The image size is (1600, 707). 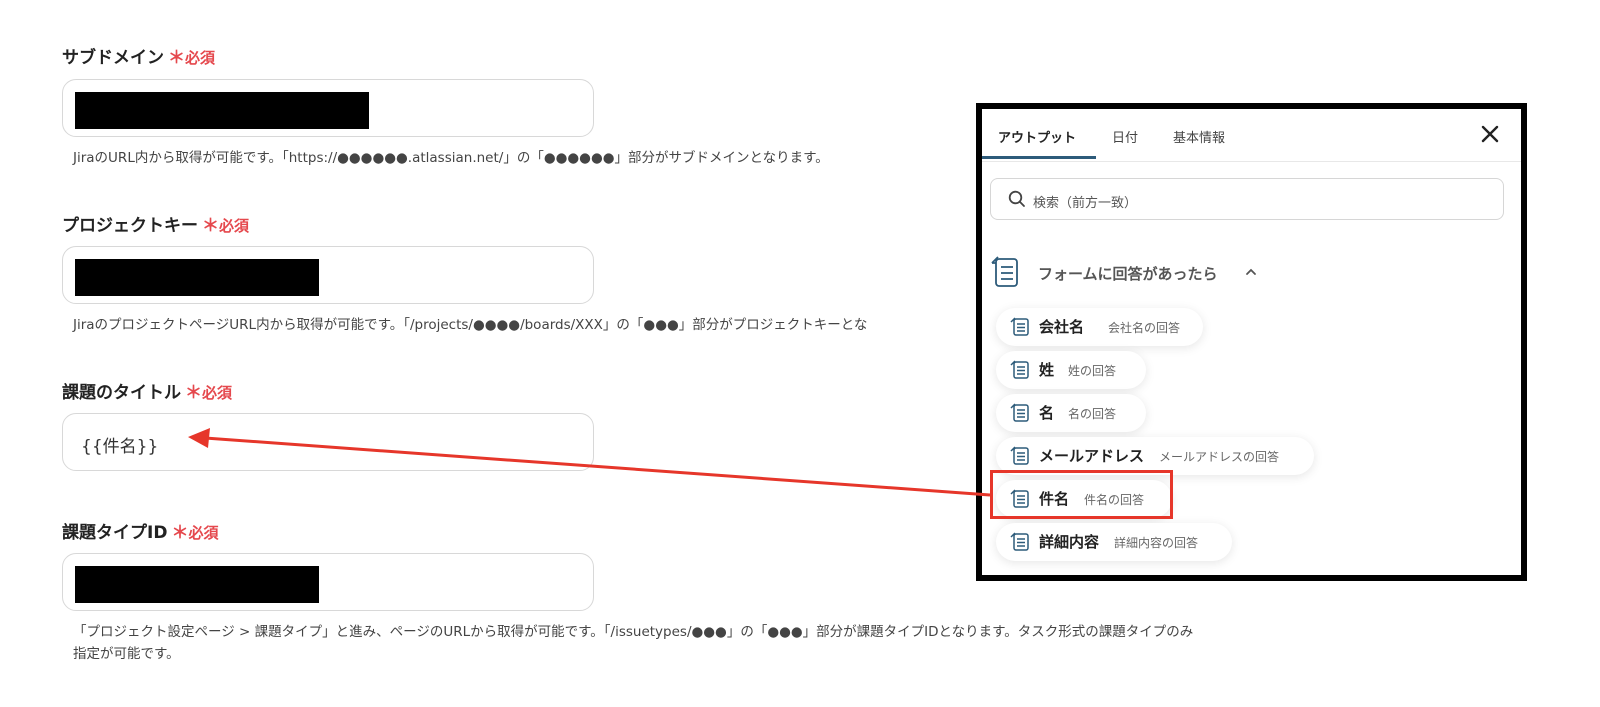 What do you see at coordinates (589, 462) in the screenshot?
I see `annotation-arrow` at bounding box center [589, 462].